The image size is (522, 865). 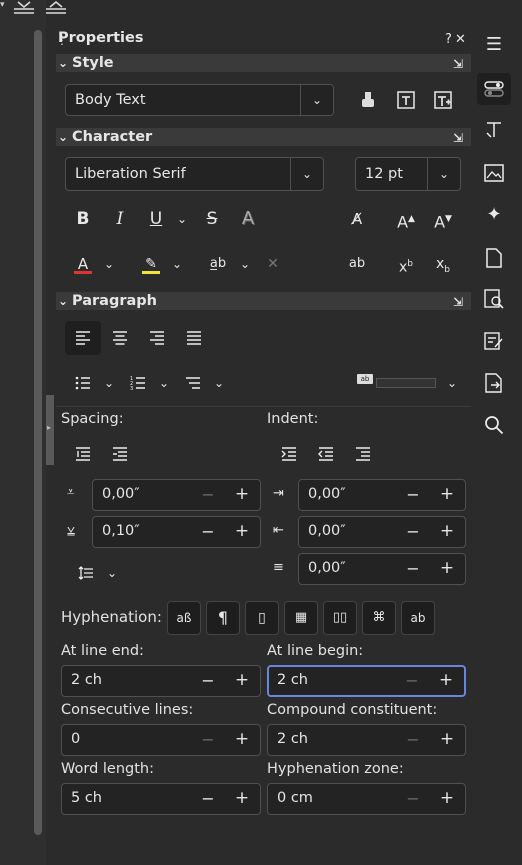 What do you see at coordinates (357, 219) in the screenshot?
I see `clear-formatting-icon: A̸` at bounding box center [357, 219].